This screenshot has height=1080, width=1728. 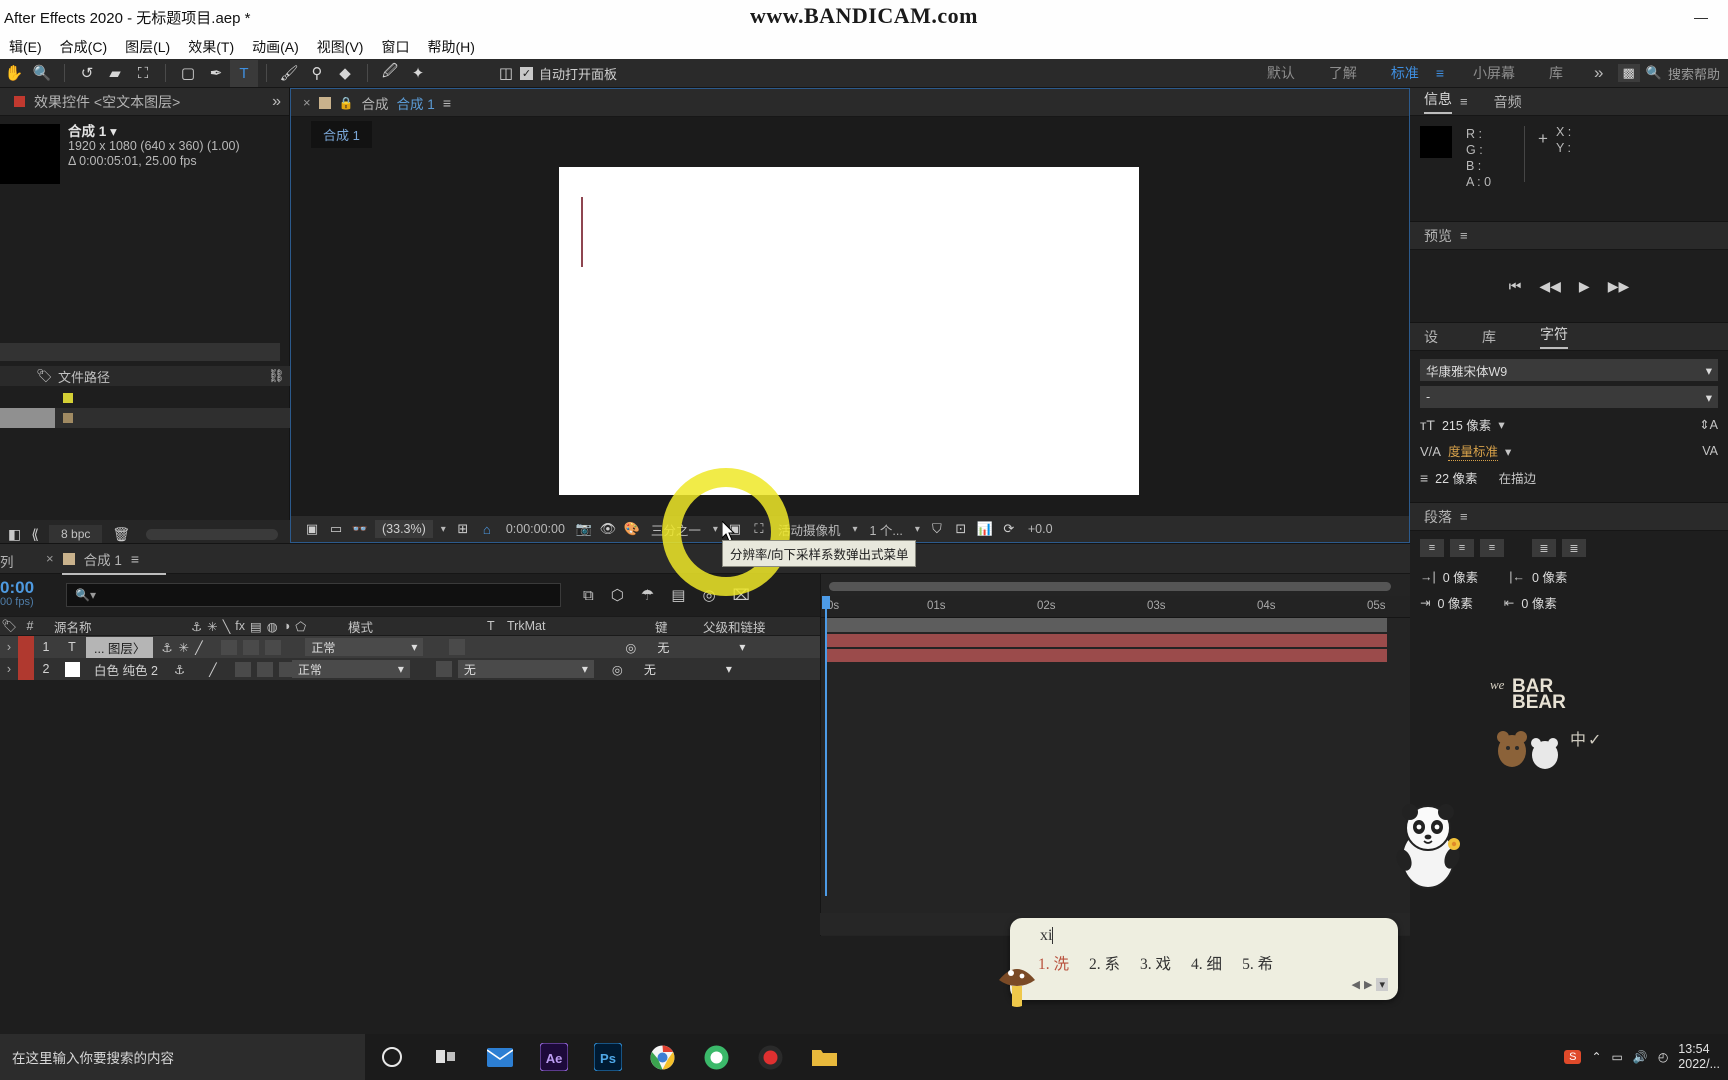 What do you see at coordinates (1518, 477) in the screenshot?
I see `stroke-label: 在描边` at bounding box center [1518, 477].